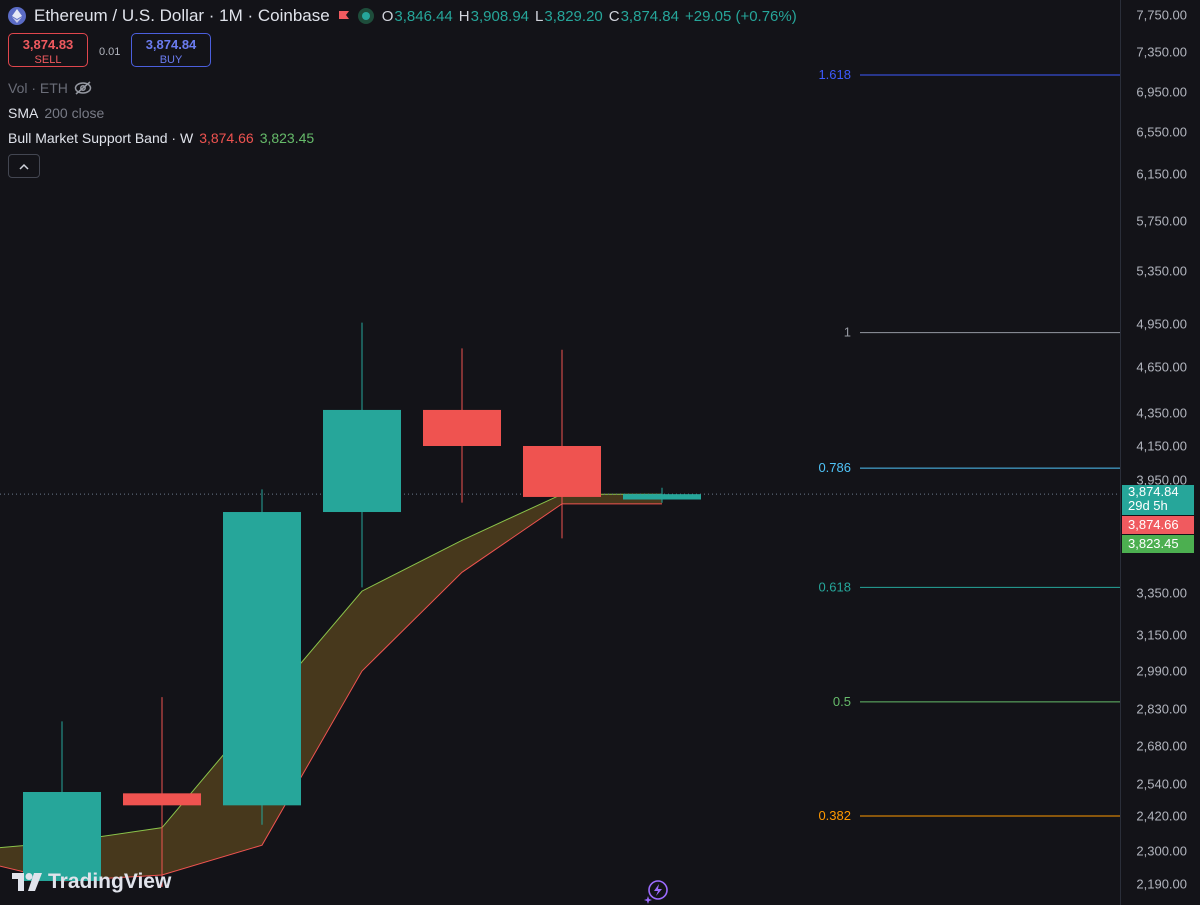 The width and height of the screenshot is (1200, 905). Describe the element at coordinates (740, 16) in the screenshot. I see `change-value: +29.05 (+0.76%)` at that location.